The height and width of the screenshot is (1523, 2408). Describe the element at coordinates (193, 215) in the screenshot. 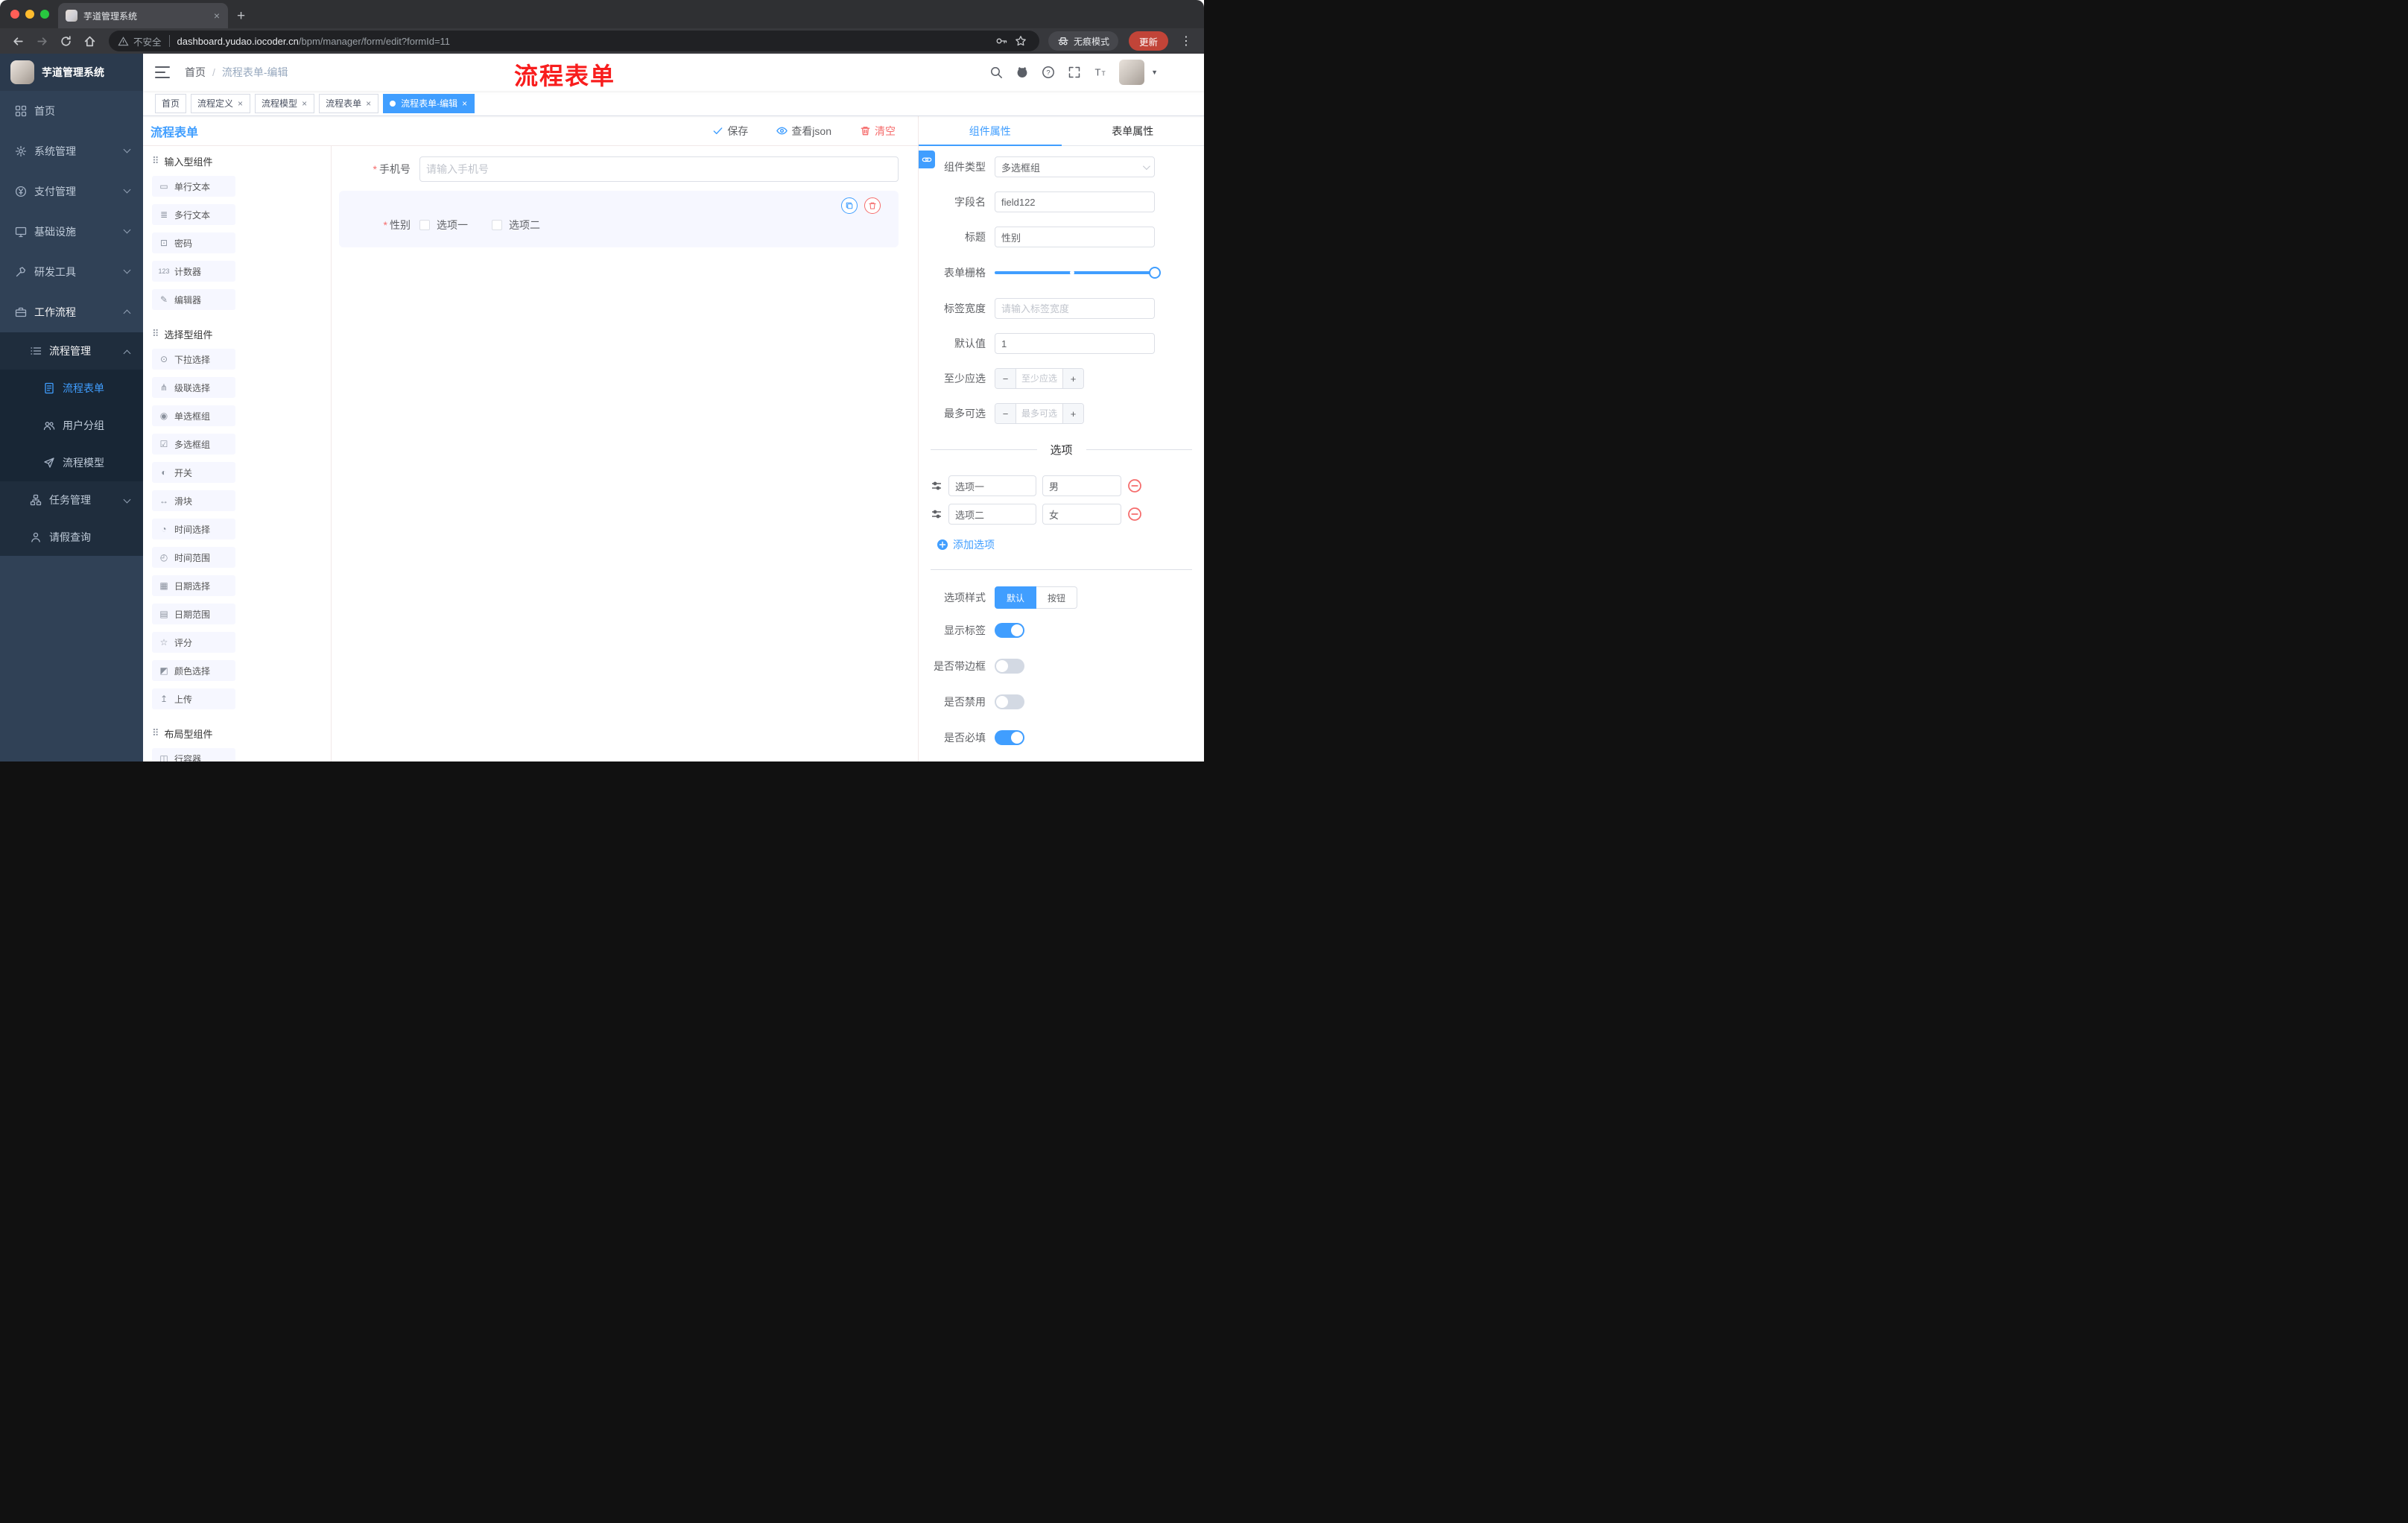

I see `palette-item-textarea: ≣ 多行文本` at that location.